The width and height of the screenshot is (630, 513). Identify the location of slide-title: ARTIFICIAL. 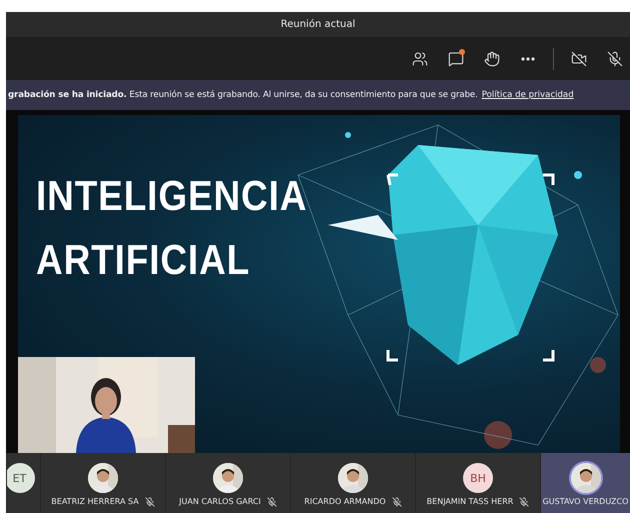
(143, 260).